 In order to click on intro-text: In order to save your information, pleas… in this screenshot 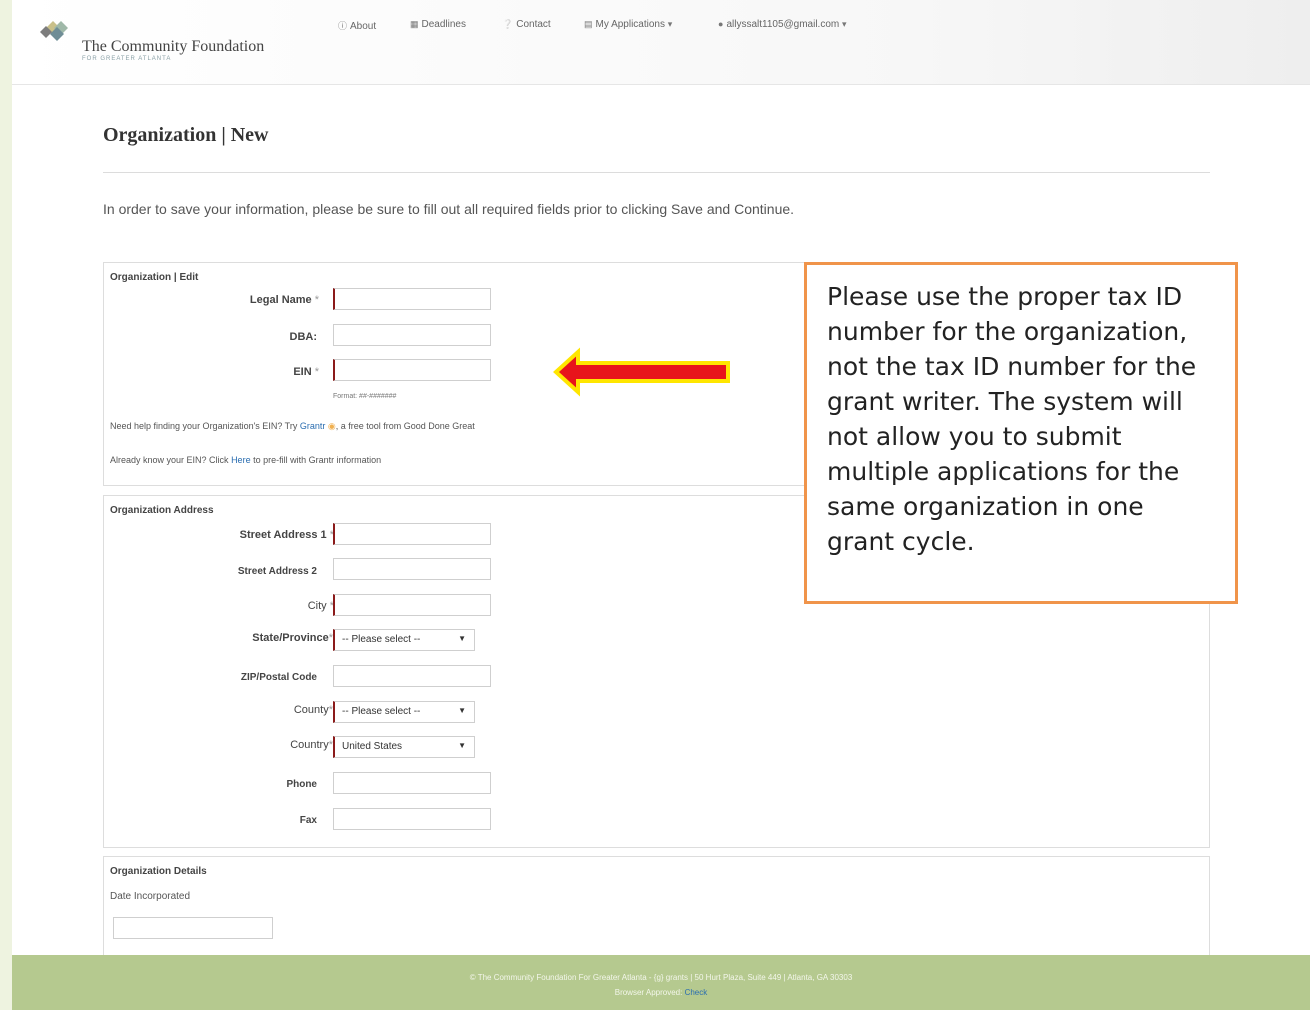, I will do `click(449, 209)`.